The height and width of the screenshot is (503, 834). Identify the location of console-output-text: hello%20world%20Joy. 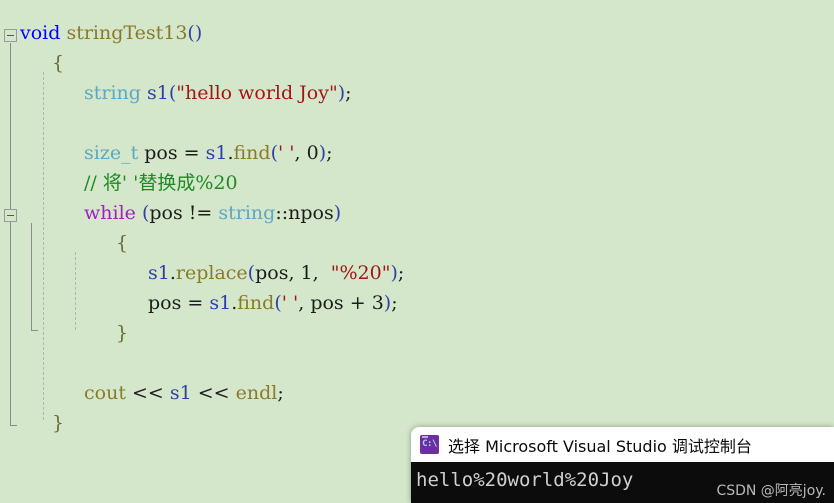
(525, 480).